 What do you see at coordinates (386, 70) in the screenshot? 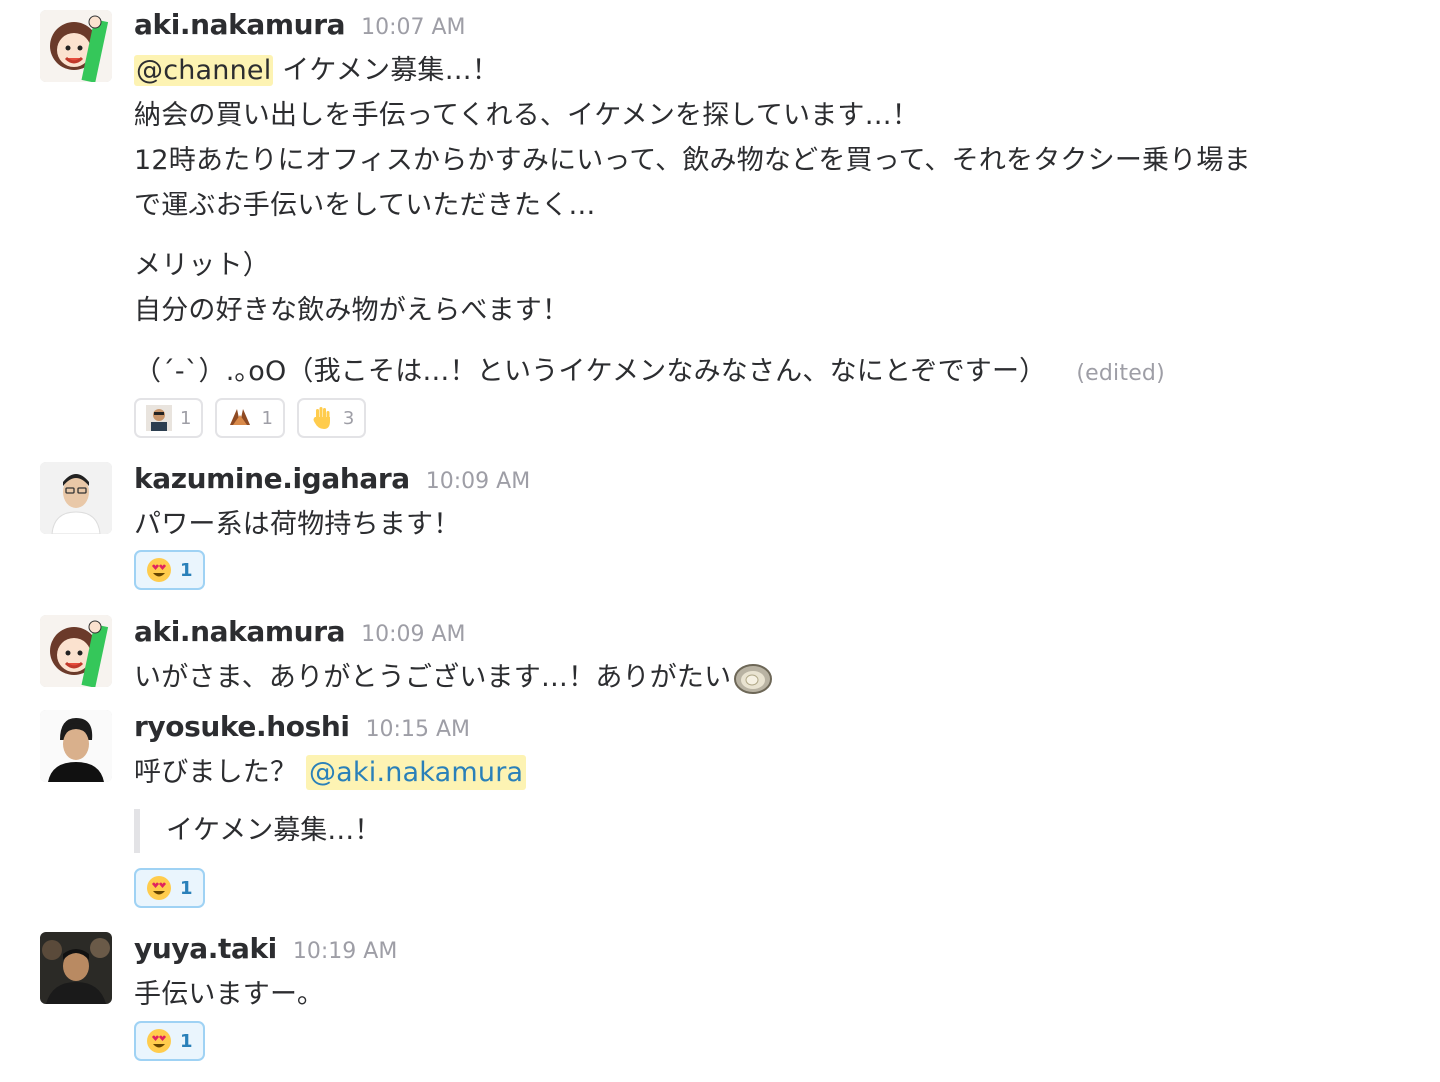
I see `message-text: イケメン募集…！` at bounding box center [386, 70].